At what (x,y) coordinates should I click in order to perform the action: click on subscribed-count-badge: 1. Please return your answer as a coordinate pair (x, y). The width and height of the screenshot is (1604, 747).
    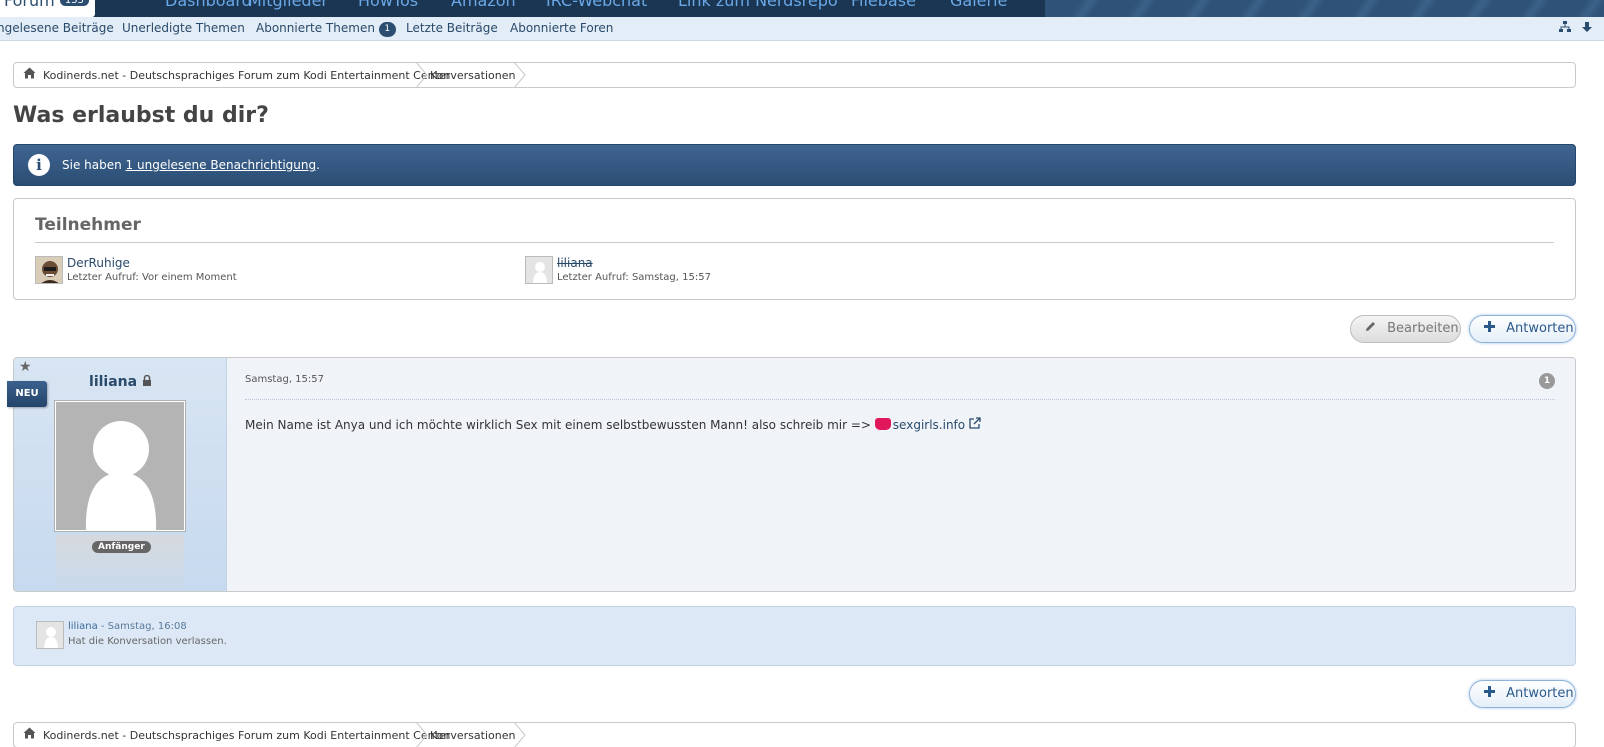
    Looking at the image, I should click on (387, 29).